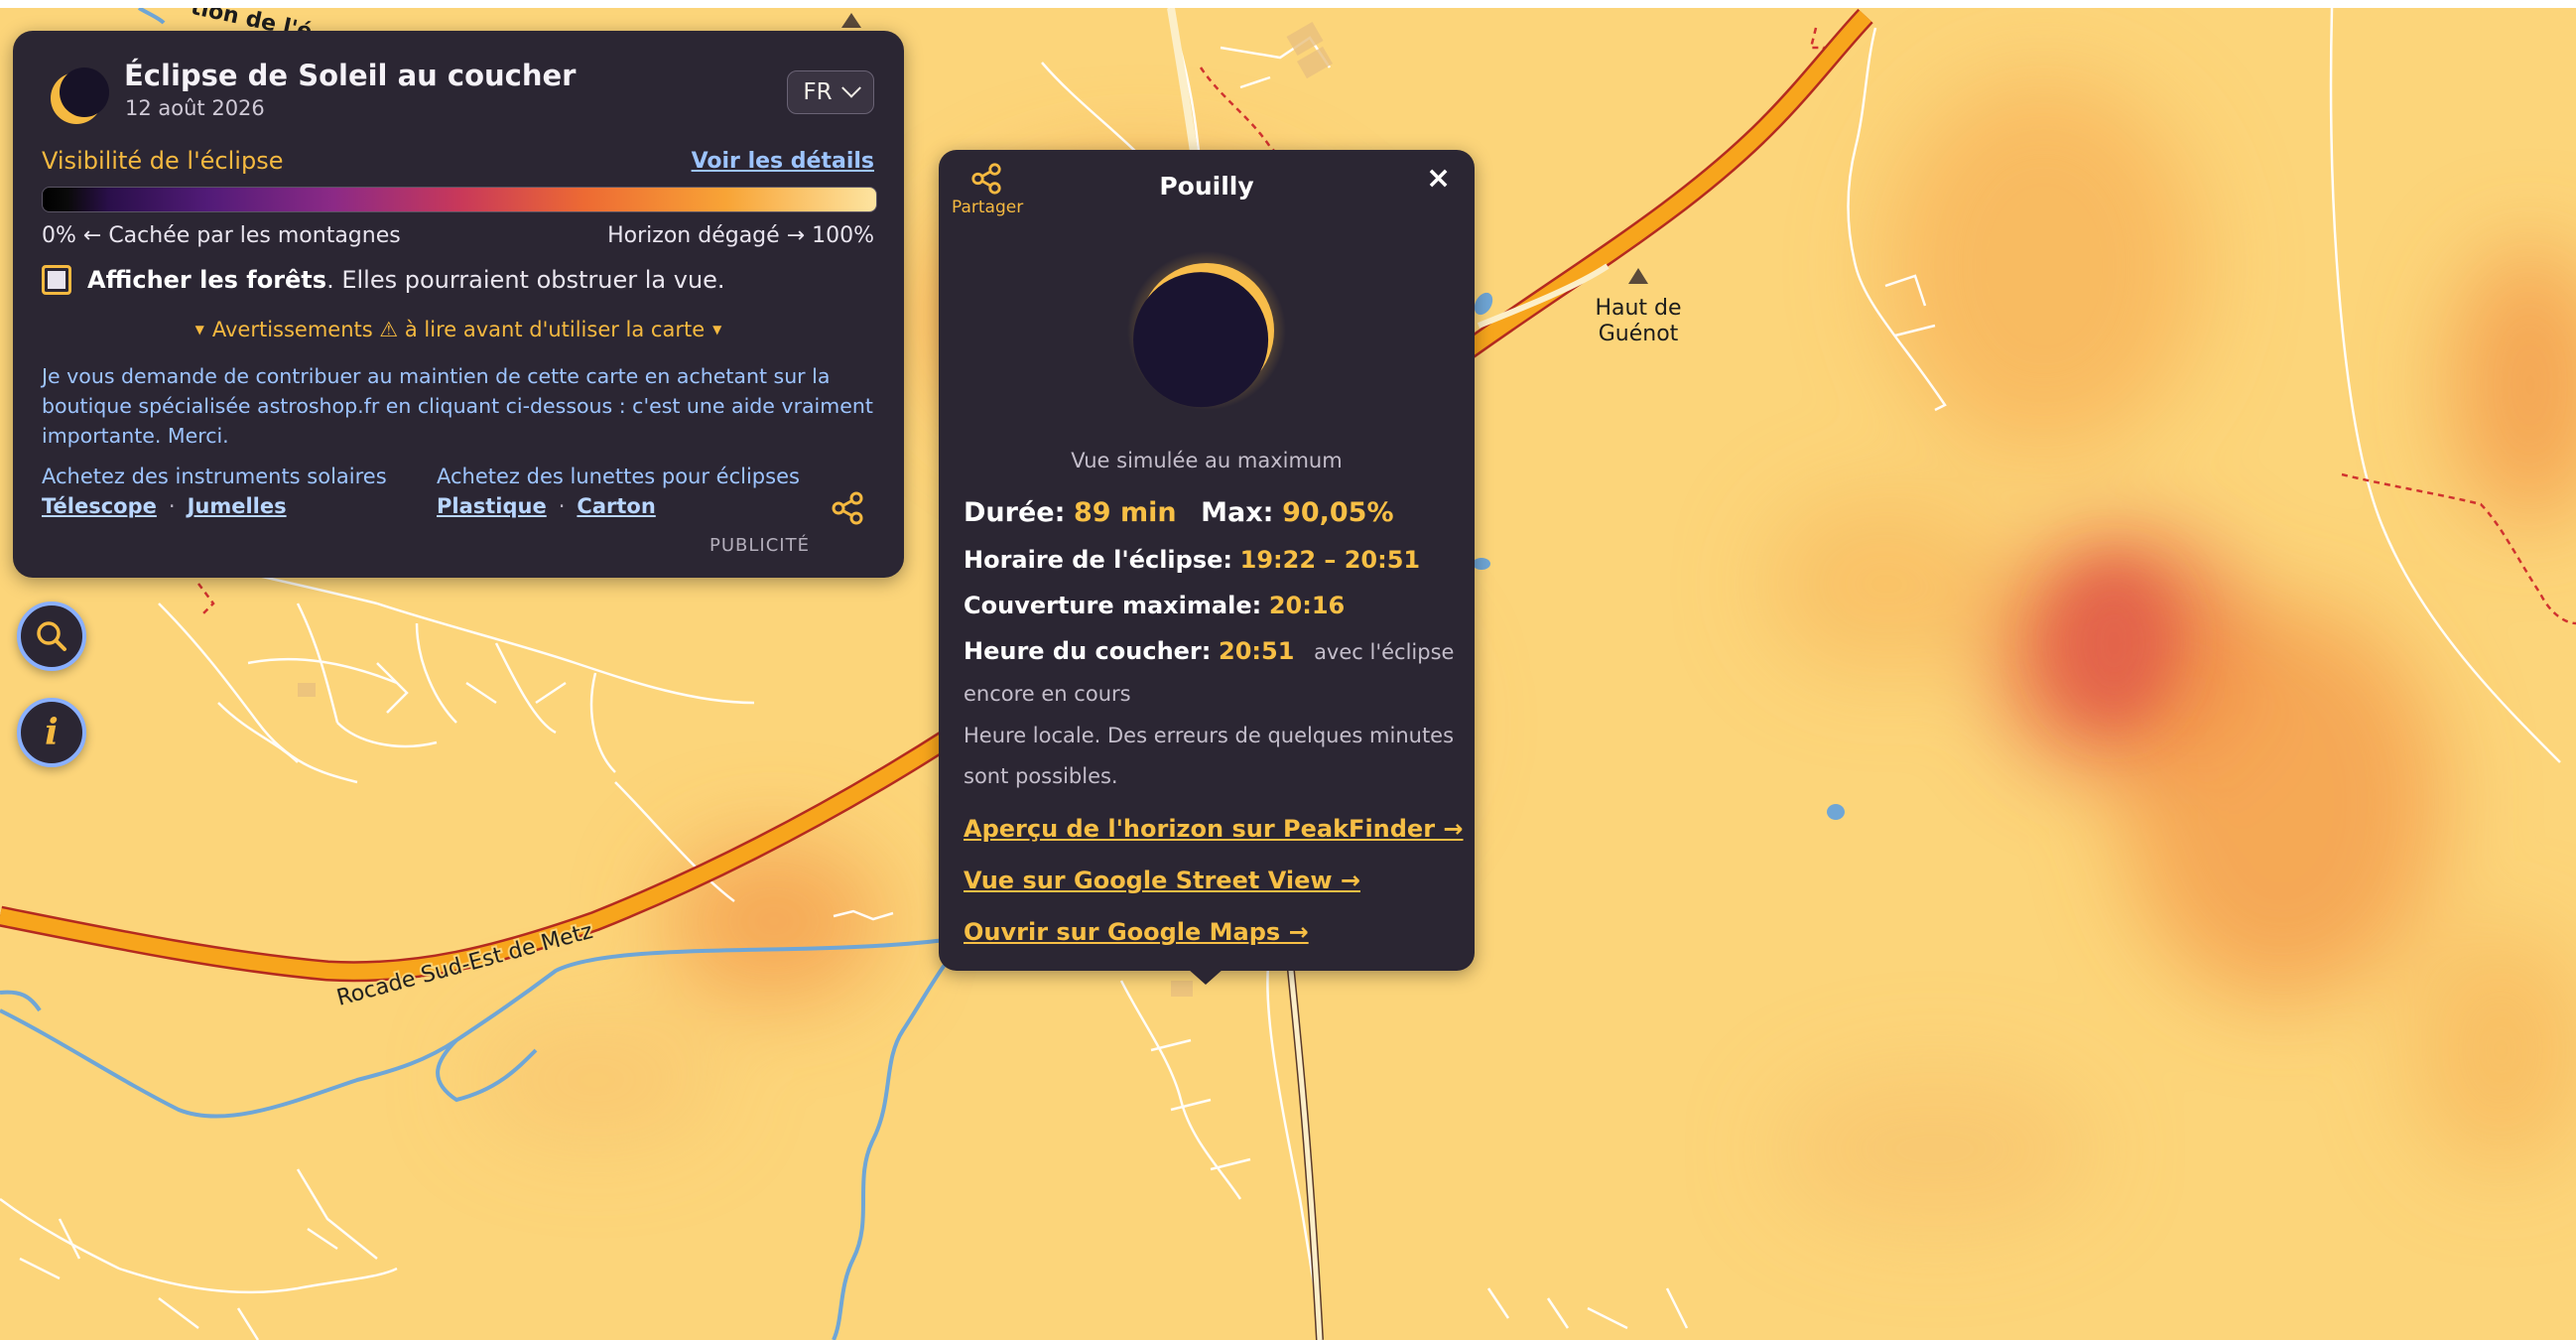 The width and height of the screenshot is (2576, 1340). Describe the element at coordinates (1338, 512) in the screenshot. I see `max-value: 90,05%` at that location.